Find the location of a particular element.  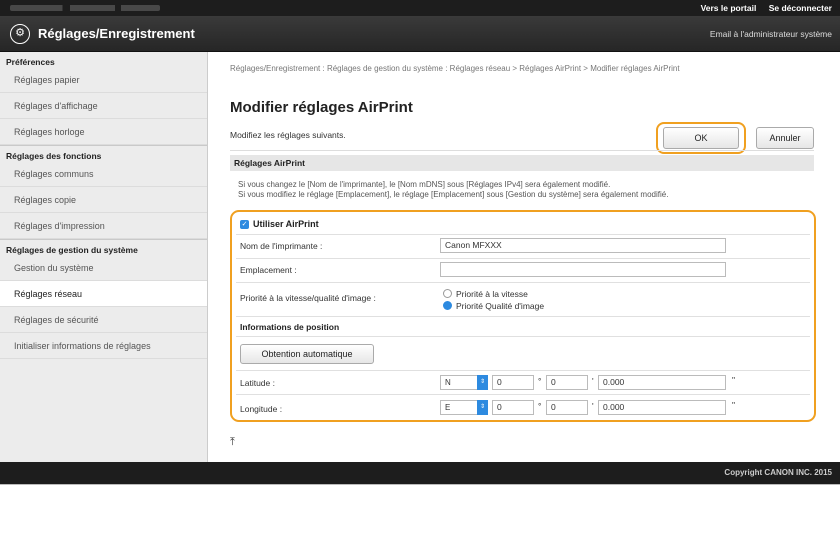

copyright-text: Copyright CANON INC. 2015 is located at coordinates (778, 472).